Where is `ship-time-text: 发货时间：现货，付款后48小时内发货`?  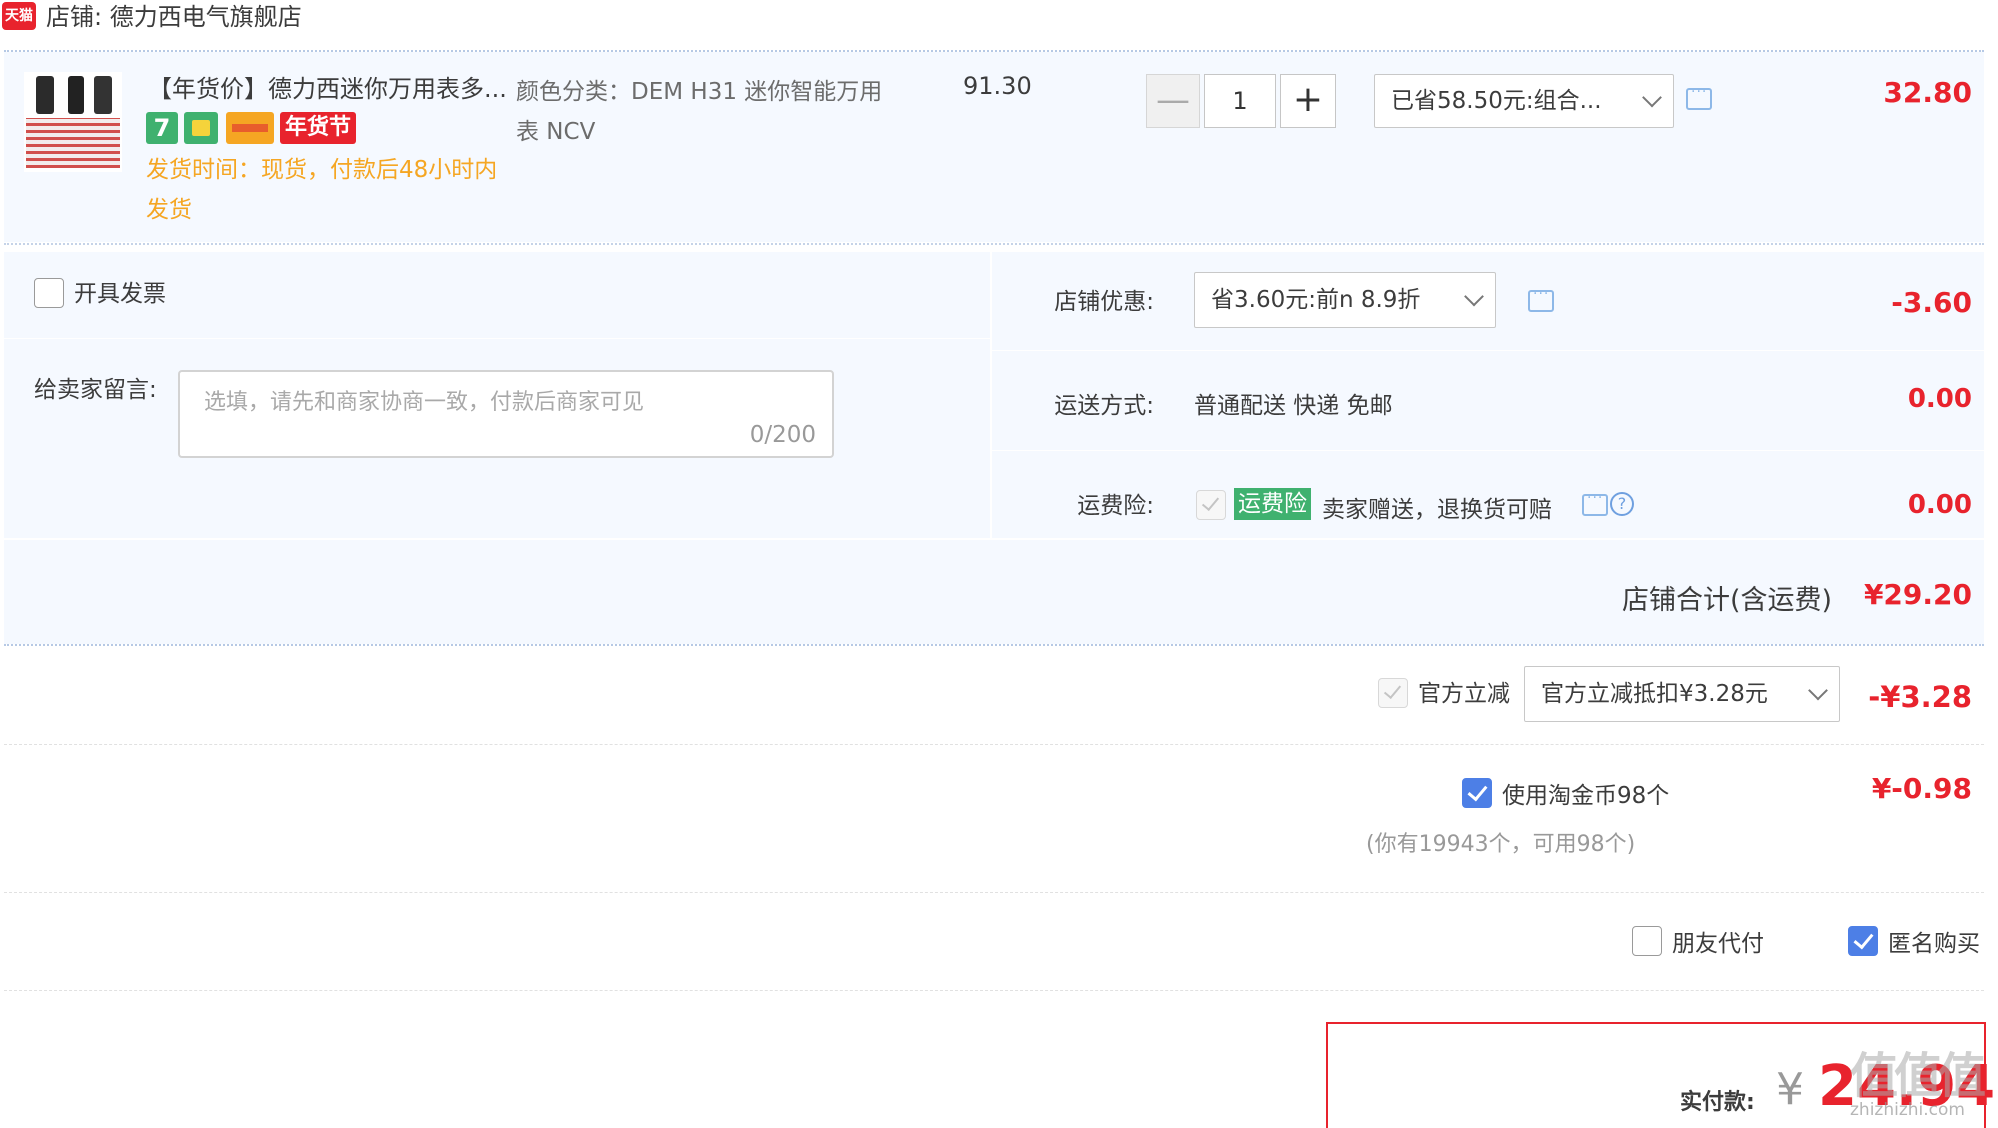
ship-time-text: 发货时间：现货，付款后48小时内发货 is located at coordinates (322, 190).